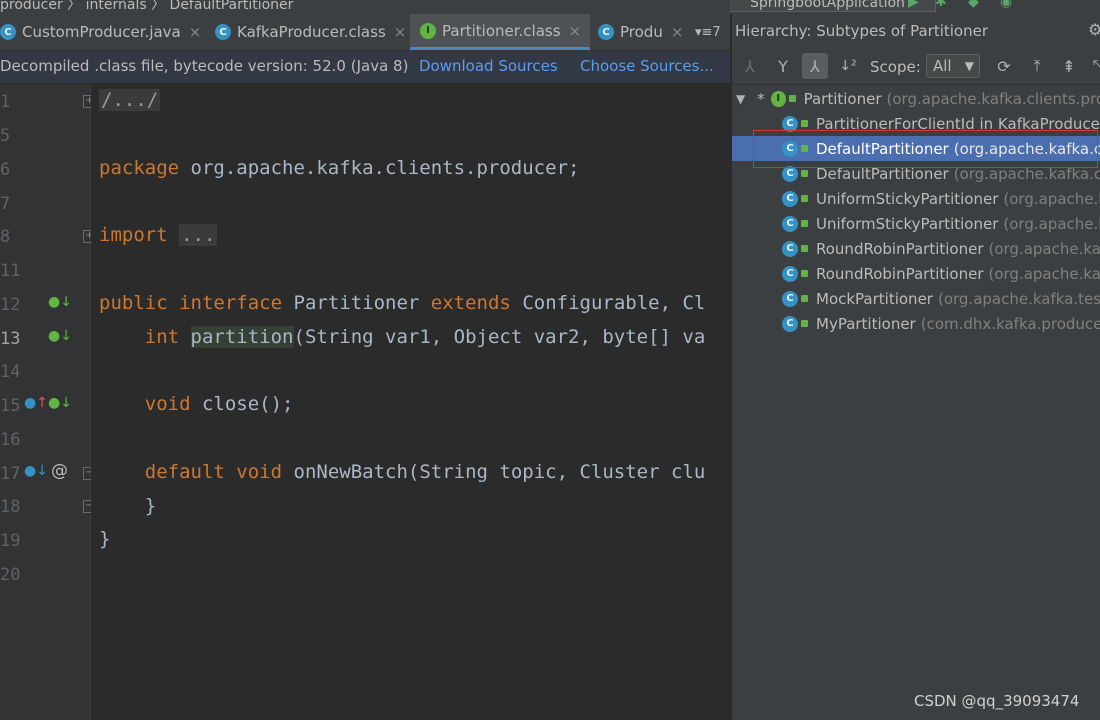  What do you see at coordinates (614, 303) in the screenshot?
I see `code-text: Configurable, Cl` at bounding box center [614, 303].